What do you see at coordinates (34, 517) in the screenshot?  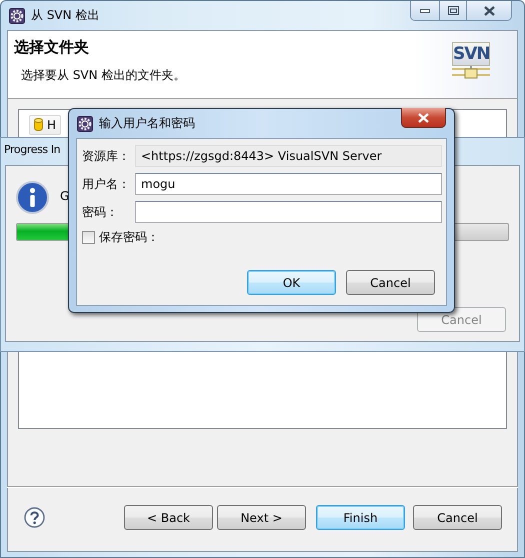 I see `help-icon` at bounding box center [34, 517].